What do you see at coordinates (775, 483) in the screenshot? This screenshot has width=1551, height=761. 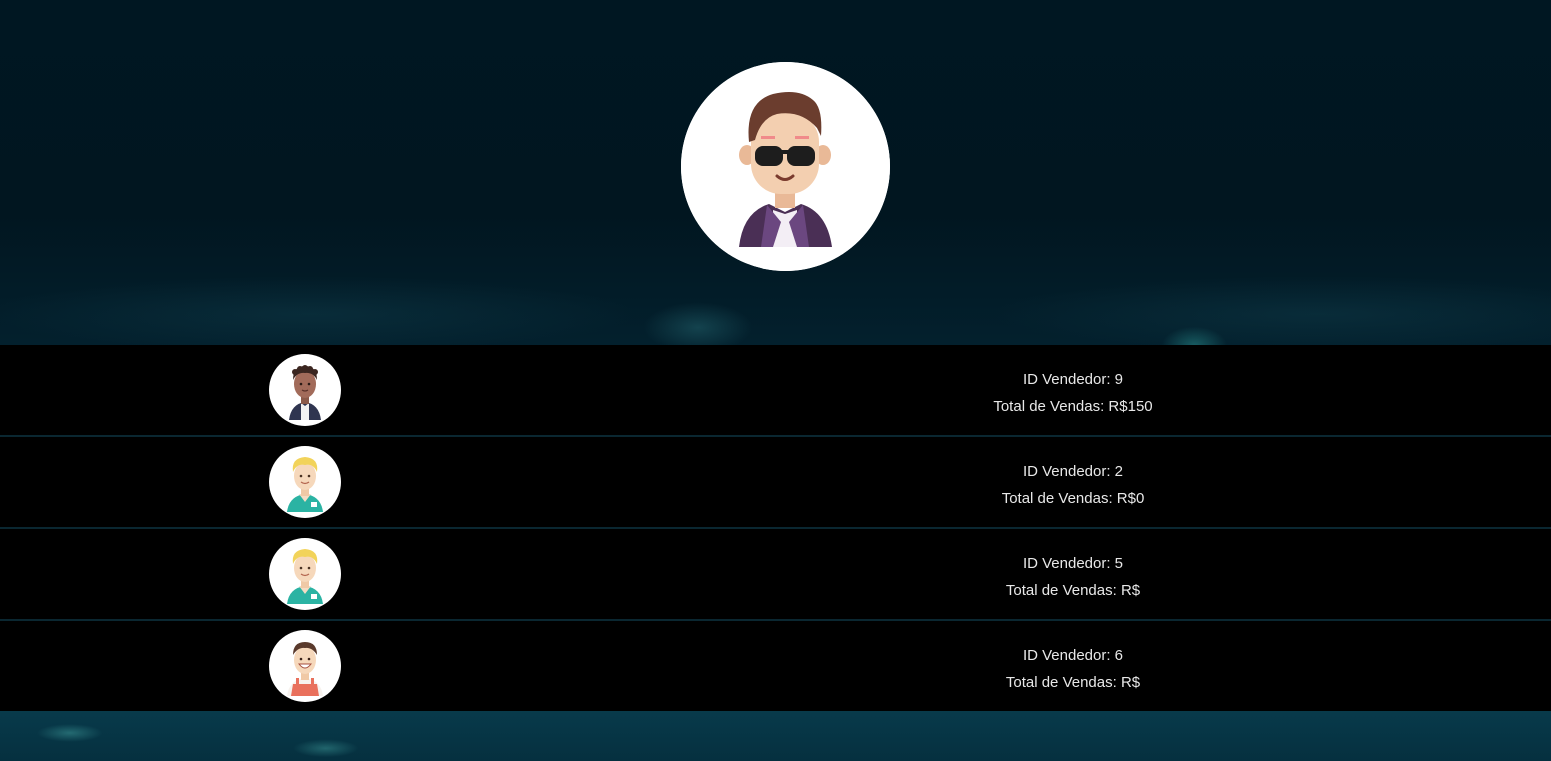 I see `seller-row: ID Vendedor: 2 Total de Vendas: R$0` at bounding box center [775, 483].